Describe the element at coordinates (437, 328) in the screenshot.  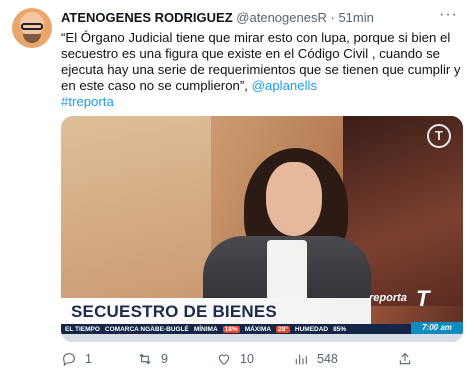
I see `ticker-clock: 7:00 am` at that location.